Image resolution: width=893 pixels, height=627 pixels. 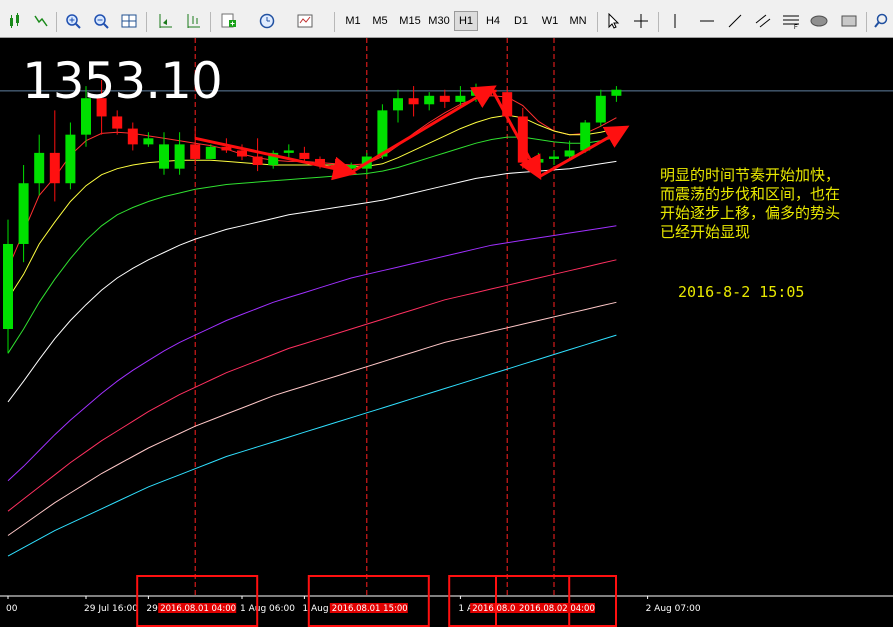 I want to click on marker-date-label: 2016.08.01 04:00, so click(x=198, y=609).